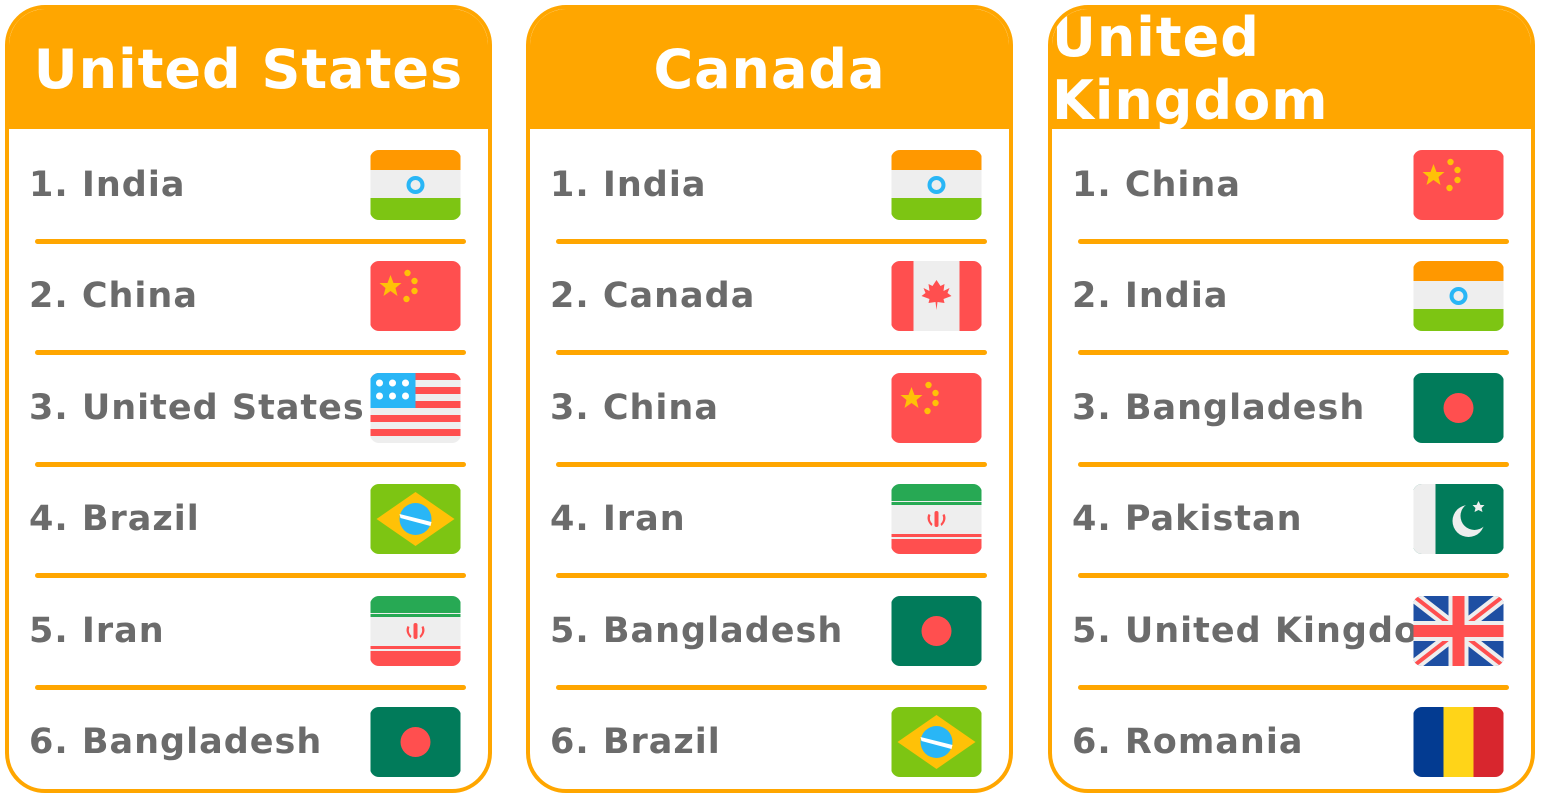  I want to click on card-title: Canada, so click(769, 69).